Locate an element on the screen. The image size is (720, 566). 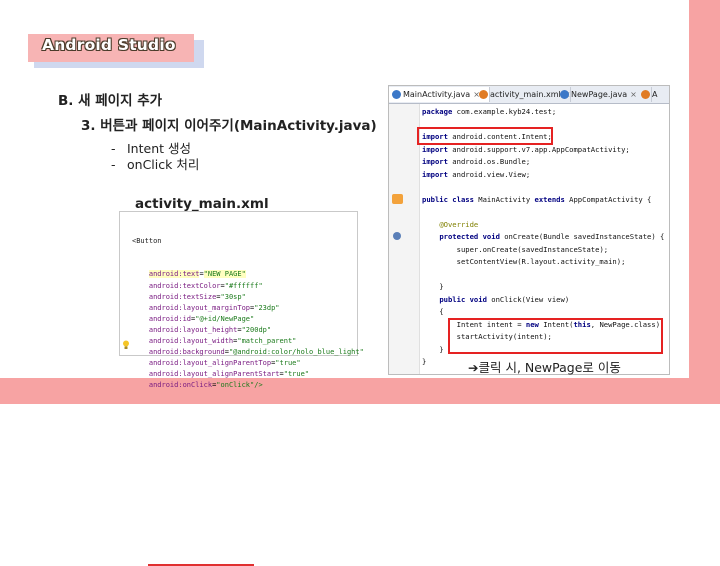
tab-overflow: A is located at coordinates (653, 94).